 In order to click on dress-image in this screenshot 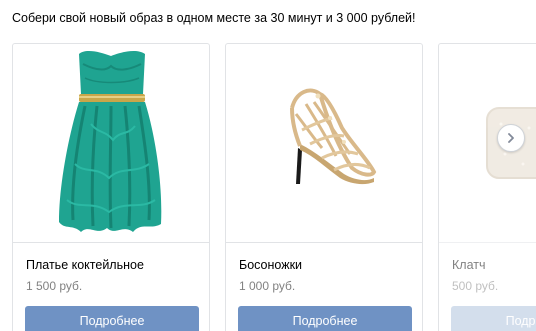, I will do `click(110, 141)`.